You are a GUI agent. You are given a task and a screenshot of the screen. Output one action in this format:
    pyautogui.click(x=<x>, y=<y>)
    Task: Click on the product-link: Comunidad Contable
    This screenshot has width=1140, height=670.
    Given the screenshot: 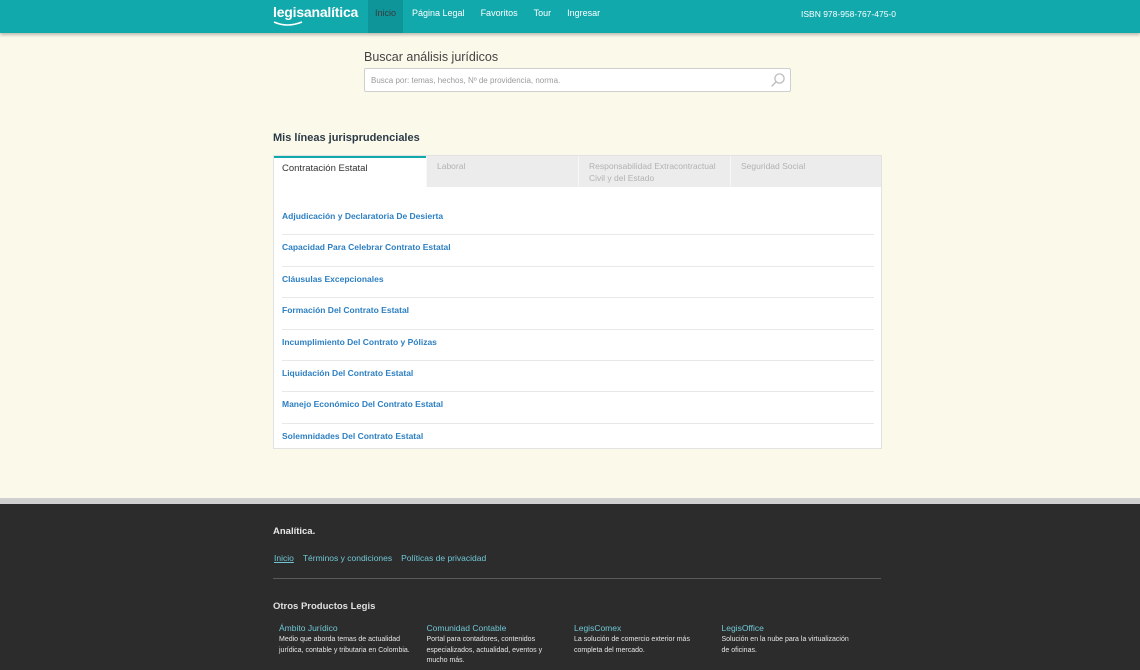 What is the action you would take?
    pyautogui.click(x=495, y=628)
    